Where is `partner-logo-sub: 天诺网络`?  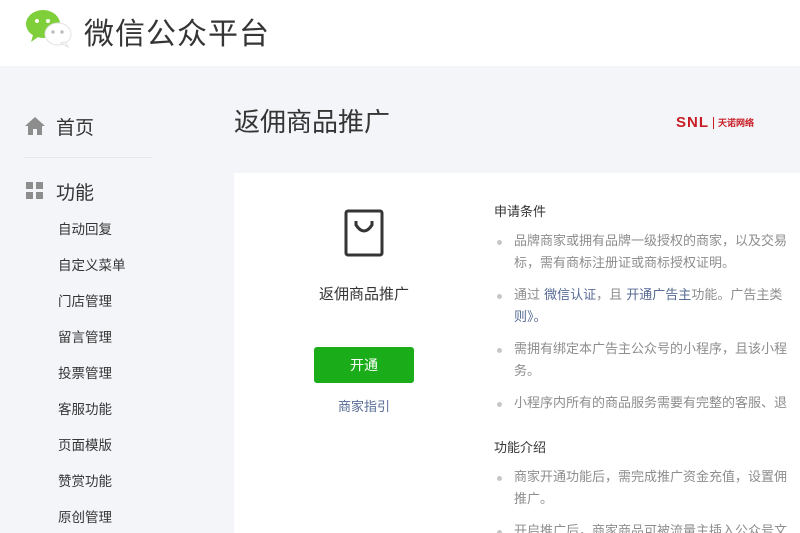
partner-logo-sub: 天诺网络 is located at coordinates (736, 124).